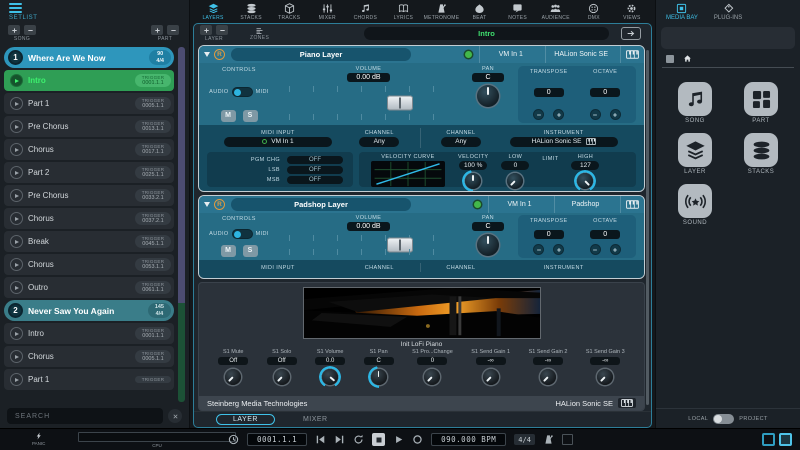 The image size is (800, 450). Describe the element at coordinates (85, 416) in the screenshot. I see `search-input` at that location.